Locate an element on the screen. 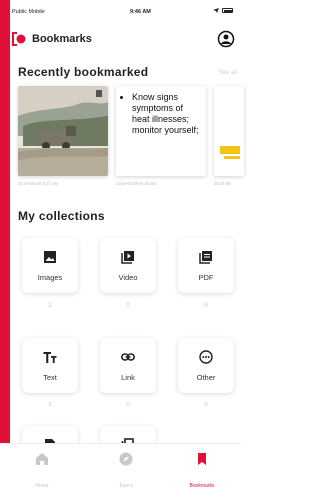 This screenshot has height=493, width=320. tab-topics: Topics is located at coordinates (126, 468).